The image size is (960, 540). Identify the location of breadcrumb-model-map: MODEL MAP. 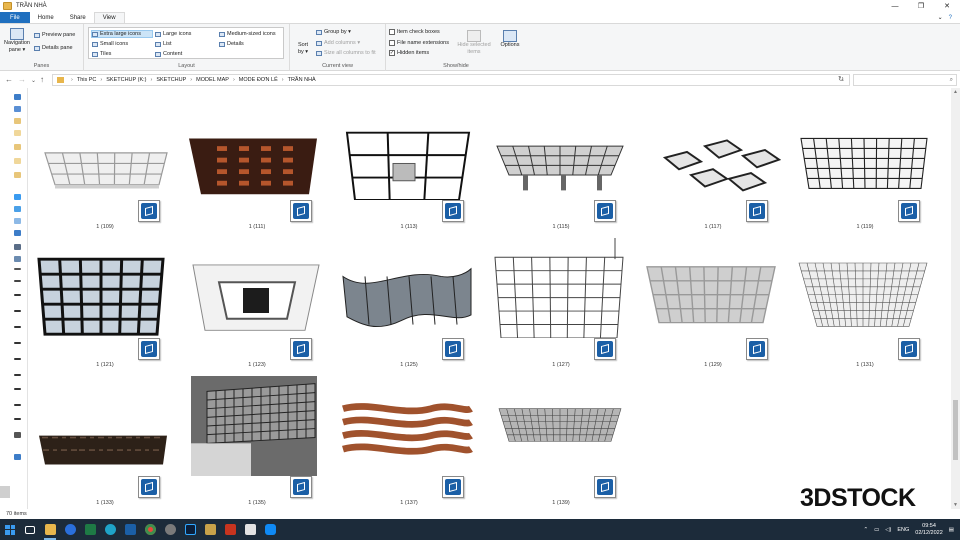
(212, 80).